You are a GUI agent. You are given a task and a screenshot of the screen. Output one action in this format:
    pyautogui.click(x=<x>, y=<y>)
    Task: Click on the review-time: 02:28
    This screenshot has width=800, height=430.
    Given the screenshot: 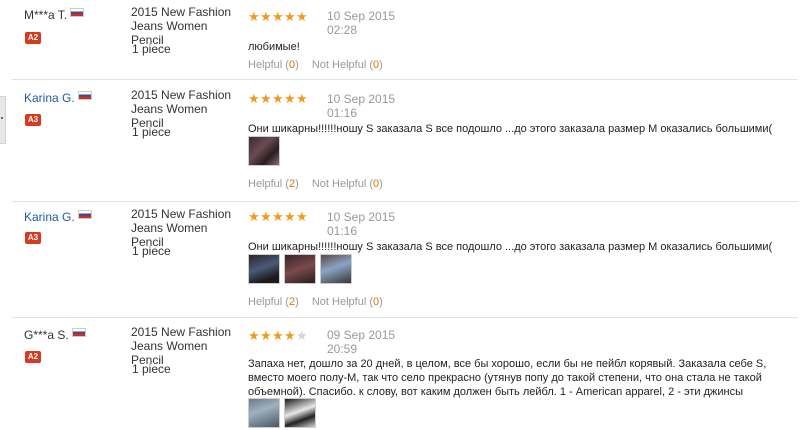 What is the action you would take?
    pyautogui.click(x=342, y=30)
    